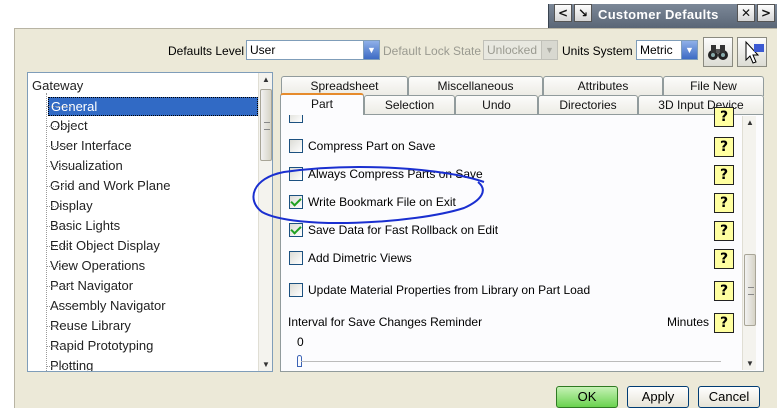 The height and width of the screenshot is (408, 777). Describe the element at coordinates (153, 266) in the screenshot. I see `tree-item-view-operations: View Operations` at that location.